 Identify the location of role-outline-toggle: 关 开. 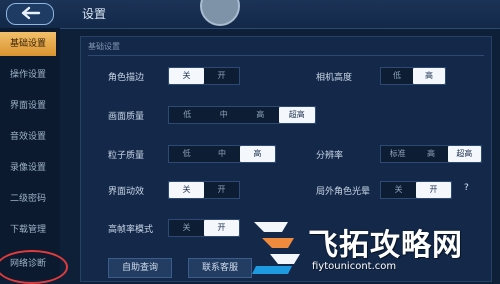
(204, 76).